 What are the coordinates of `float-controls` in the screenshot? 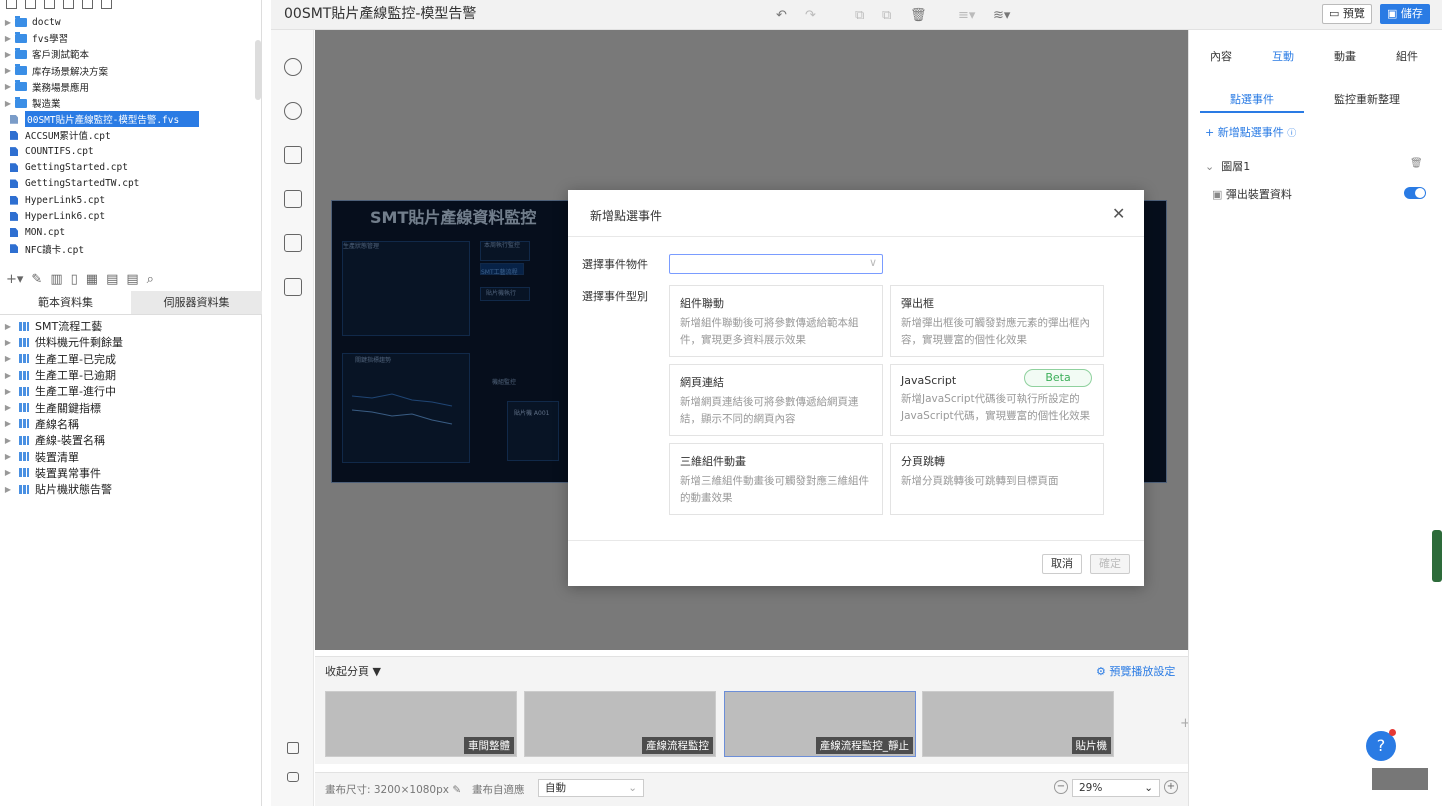 It's located at (1400, 779).